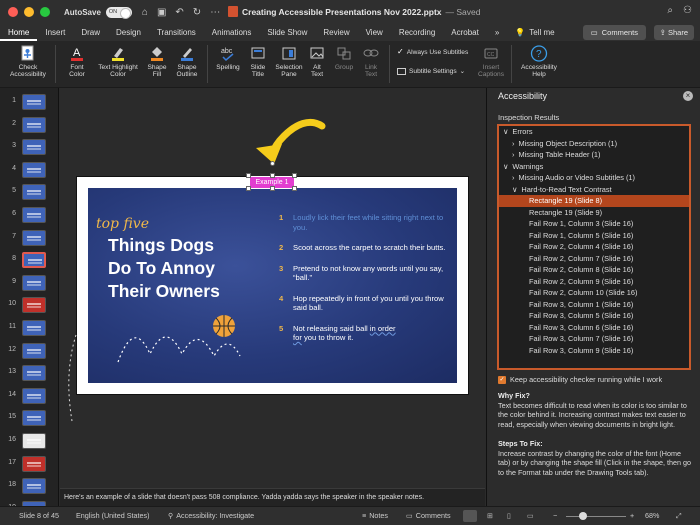  What do you see at coordinates (176, 32) in the screenshot?
I see `tab-transitions: Transitions` at bounding box center [176, 32].